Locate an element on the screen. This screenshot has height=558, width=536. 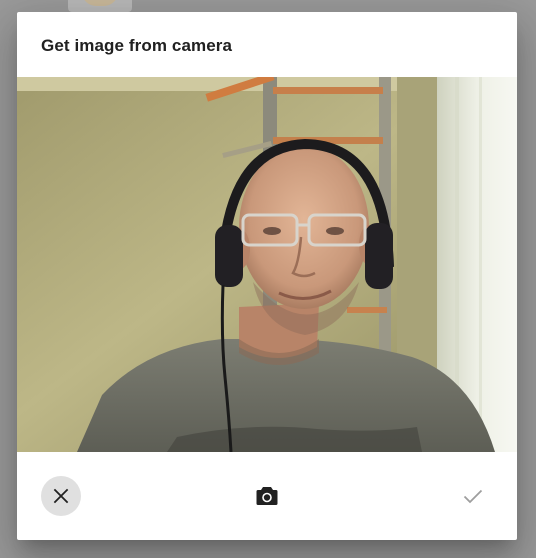
dialog-title: Get image from camera is located at coordinates (137, 45).